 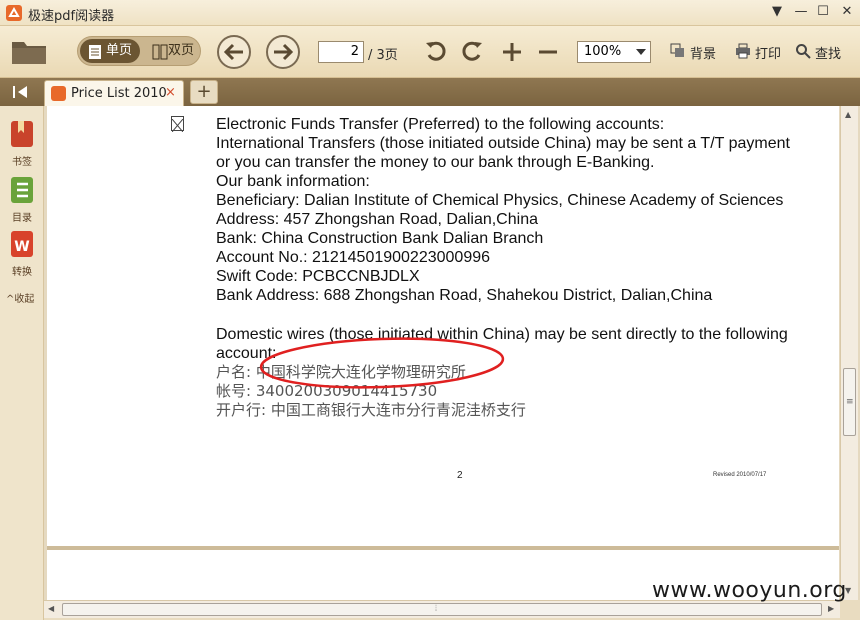 What do you see at coordinates (22, 218) in the screenshot?
I see `sidebar-item-label: 目录` at bounding box center [22, 218].